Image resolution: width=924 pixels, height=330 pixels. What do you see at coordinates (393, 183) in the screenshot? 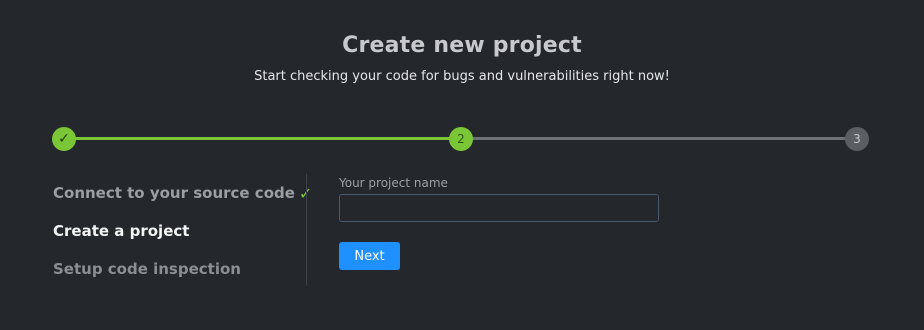
I see `project-name-label: Your project name` at bounding box center [393, 183].